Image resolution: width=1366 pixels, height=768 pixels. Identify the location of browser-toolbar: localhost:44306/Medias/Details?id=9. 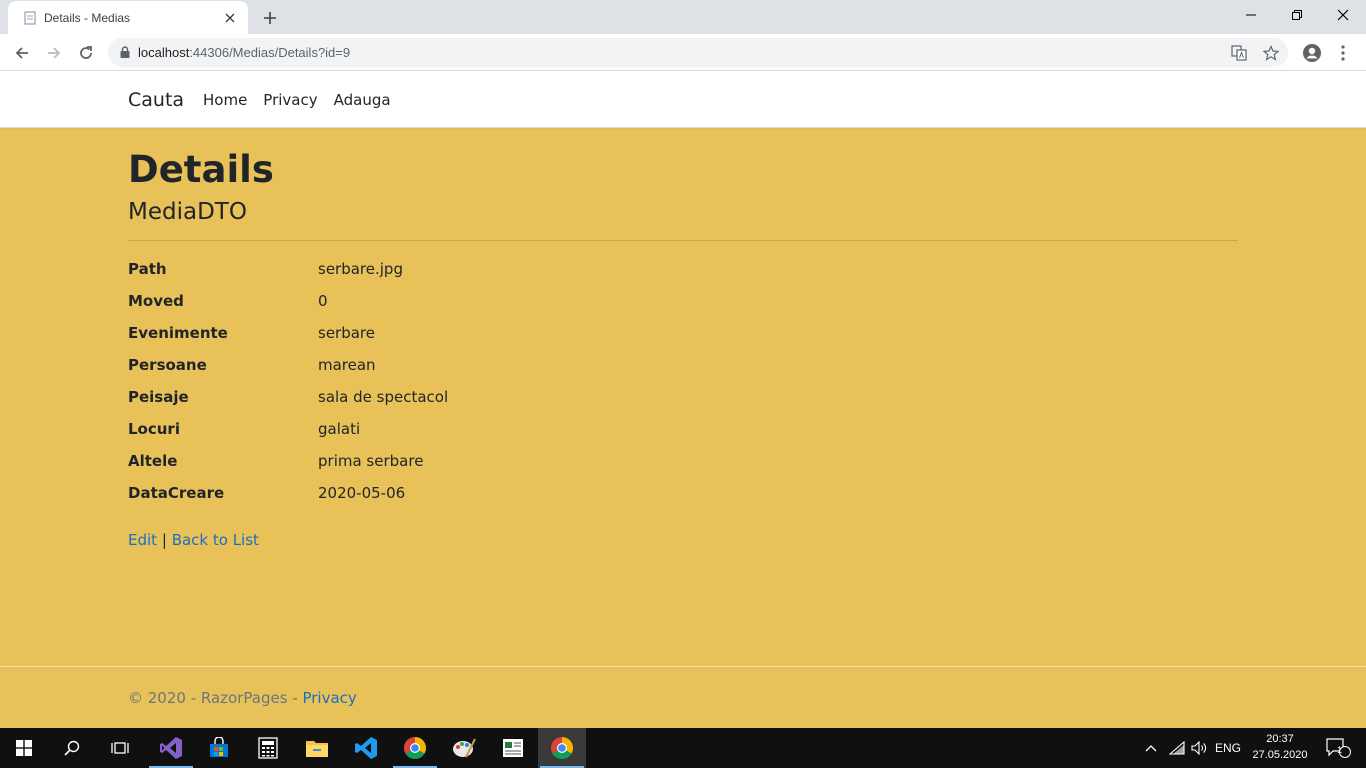
(683, 52).